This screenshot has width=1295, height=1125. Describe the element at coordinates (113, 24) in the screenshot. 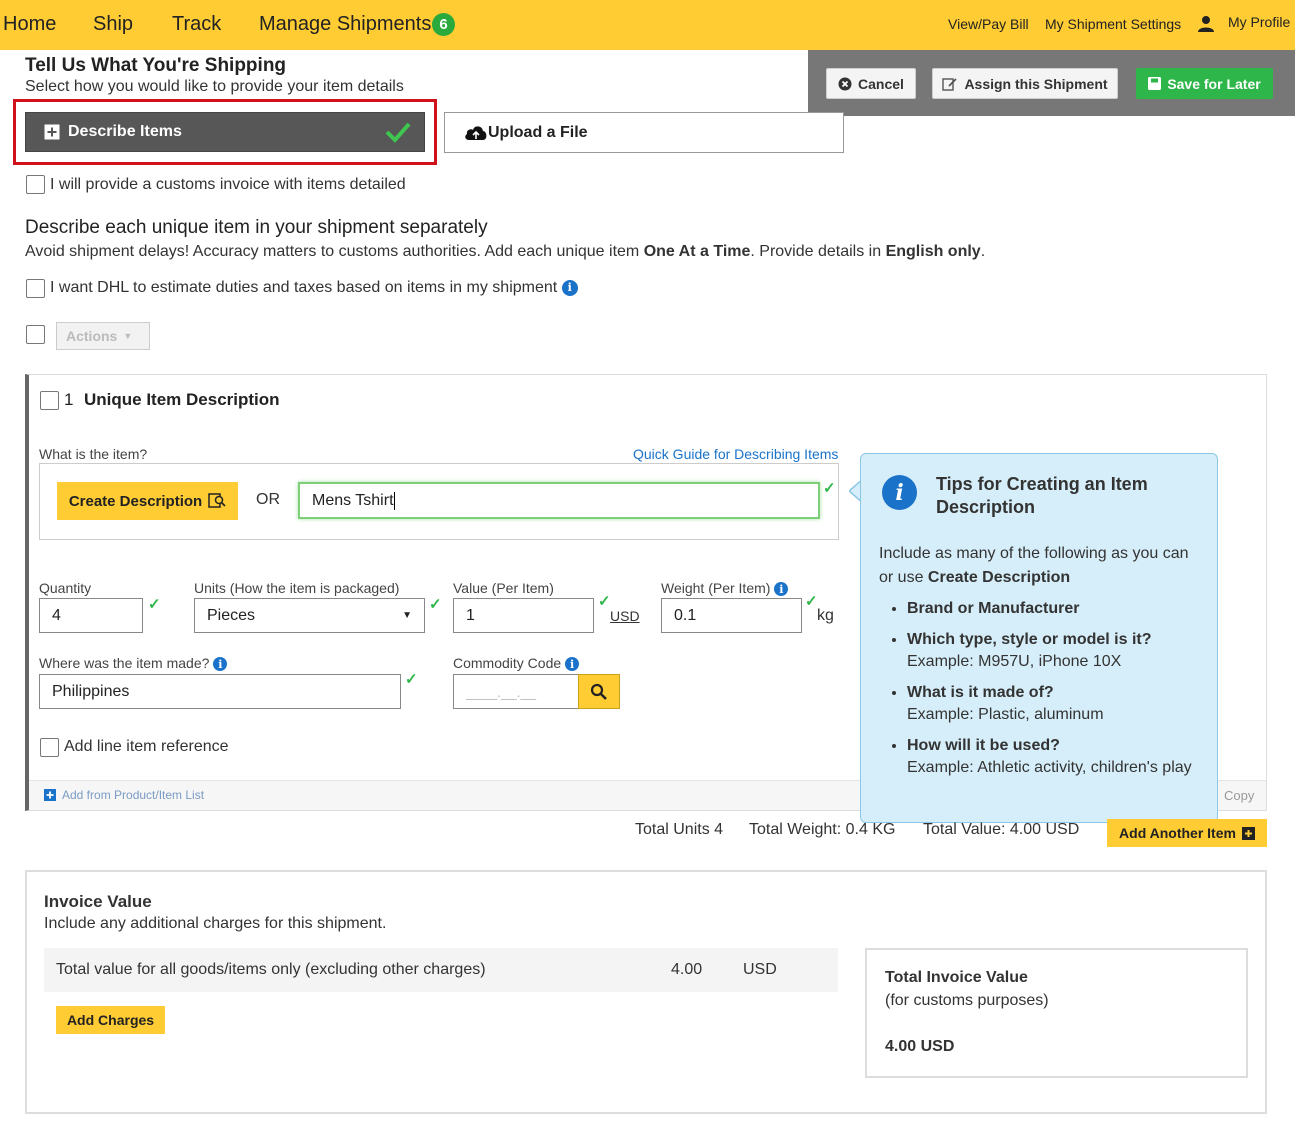

I see `nav-ship: Ship` at that location.